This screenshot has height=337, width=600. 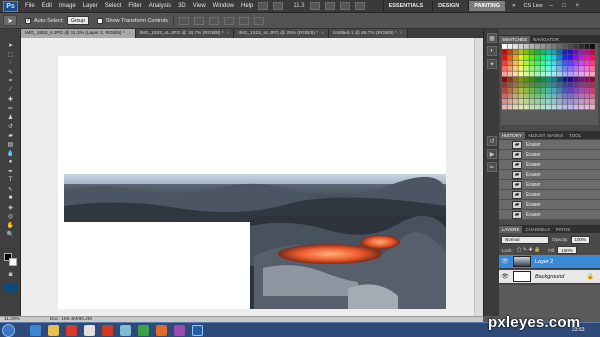 I want to click on menu-edit: Edit, so click(x=47, y=6).